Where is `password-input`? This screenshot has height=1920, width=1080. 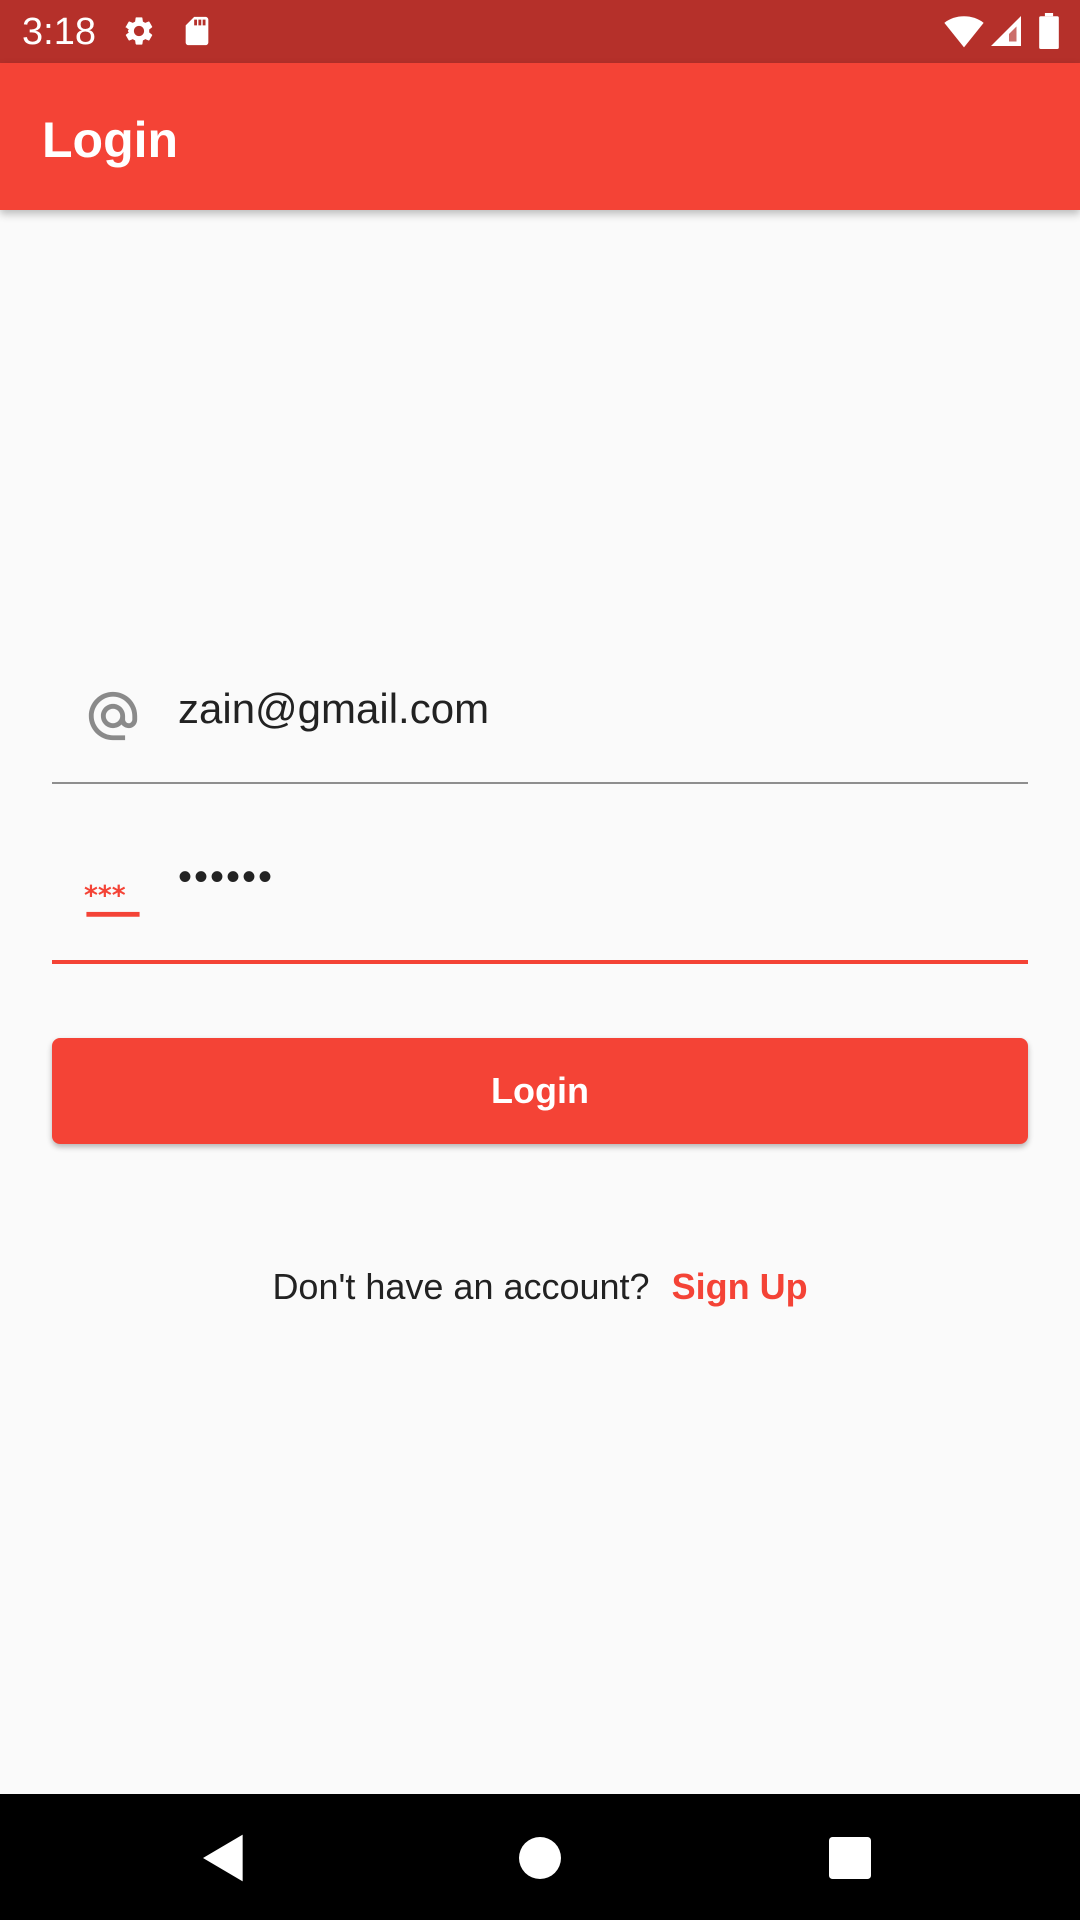
password-input is located at coordinates (588, 877).